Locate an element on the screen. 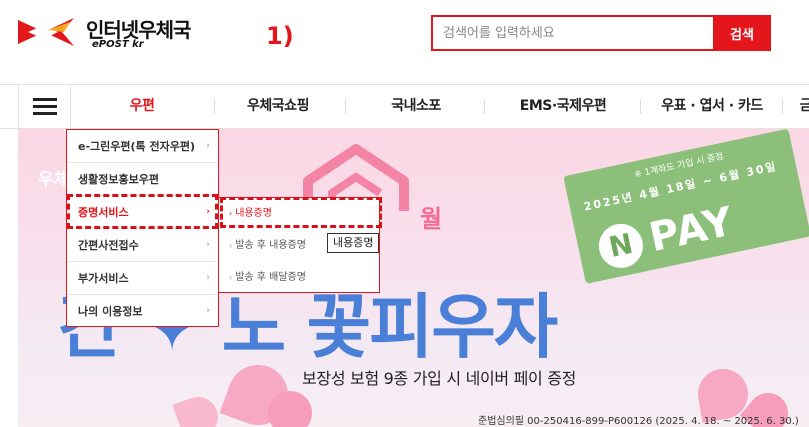 The image size is (809, 427). naver-n-icon: N is located at coordinates (621, 246).